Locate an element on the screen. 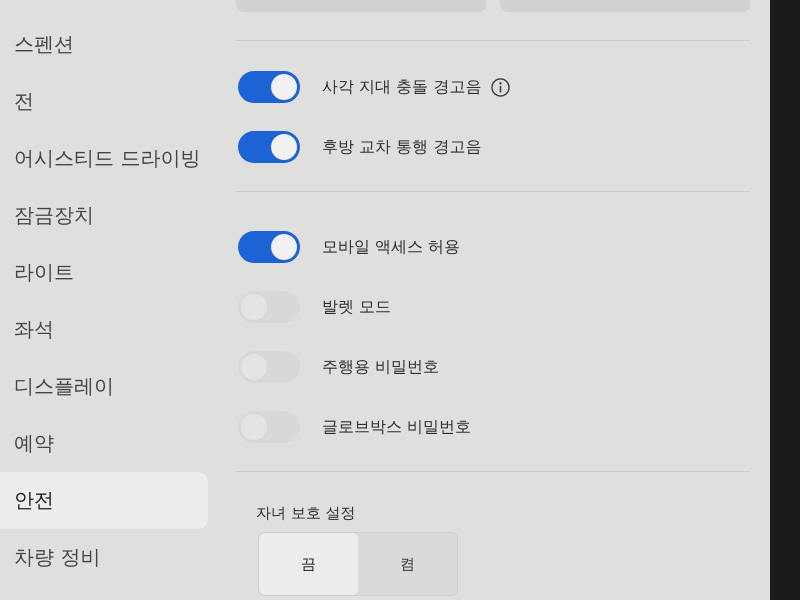 Image resolution: width=800 pixels, height=600 pixels. segment-button: 켬 is located at coordinates (407, 564).